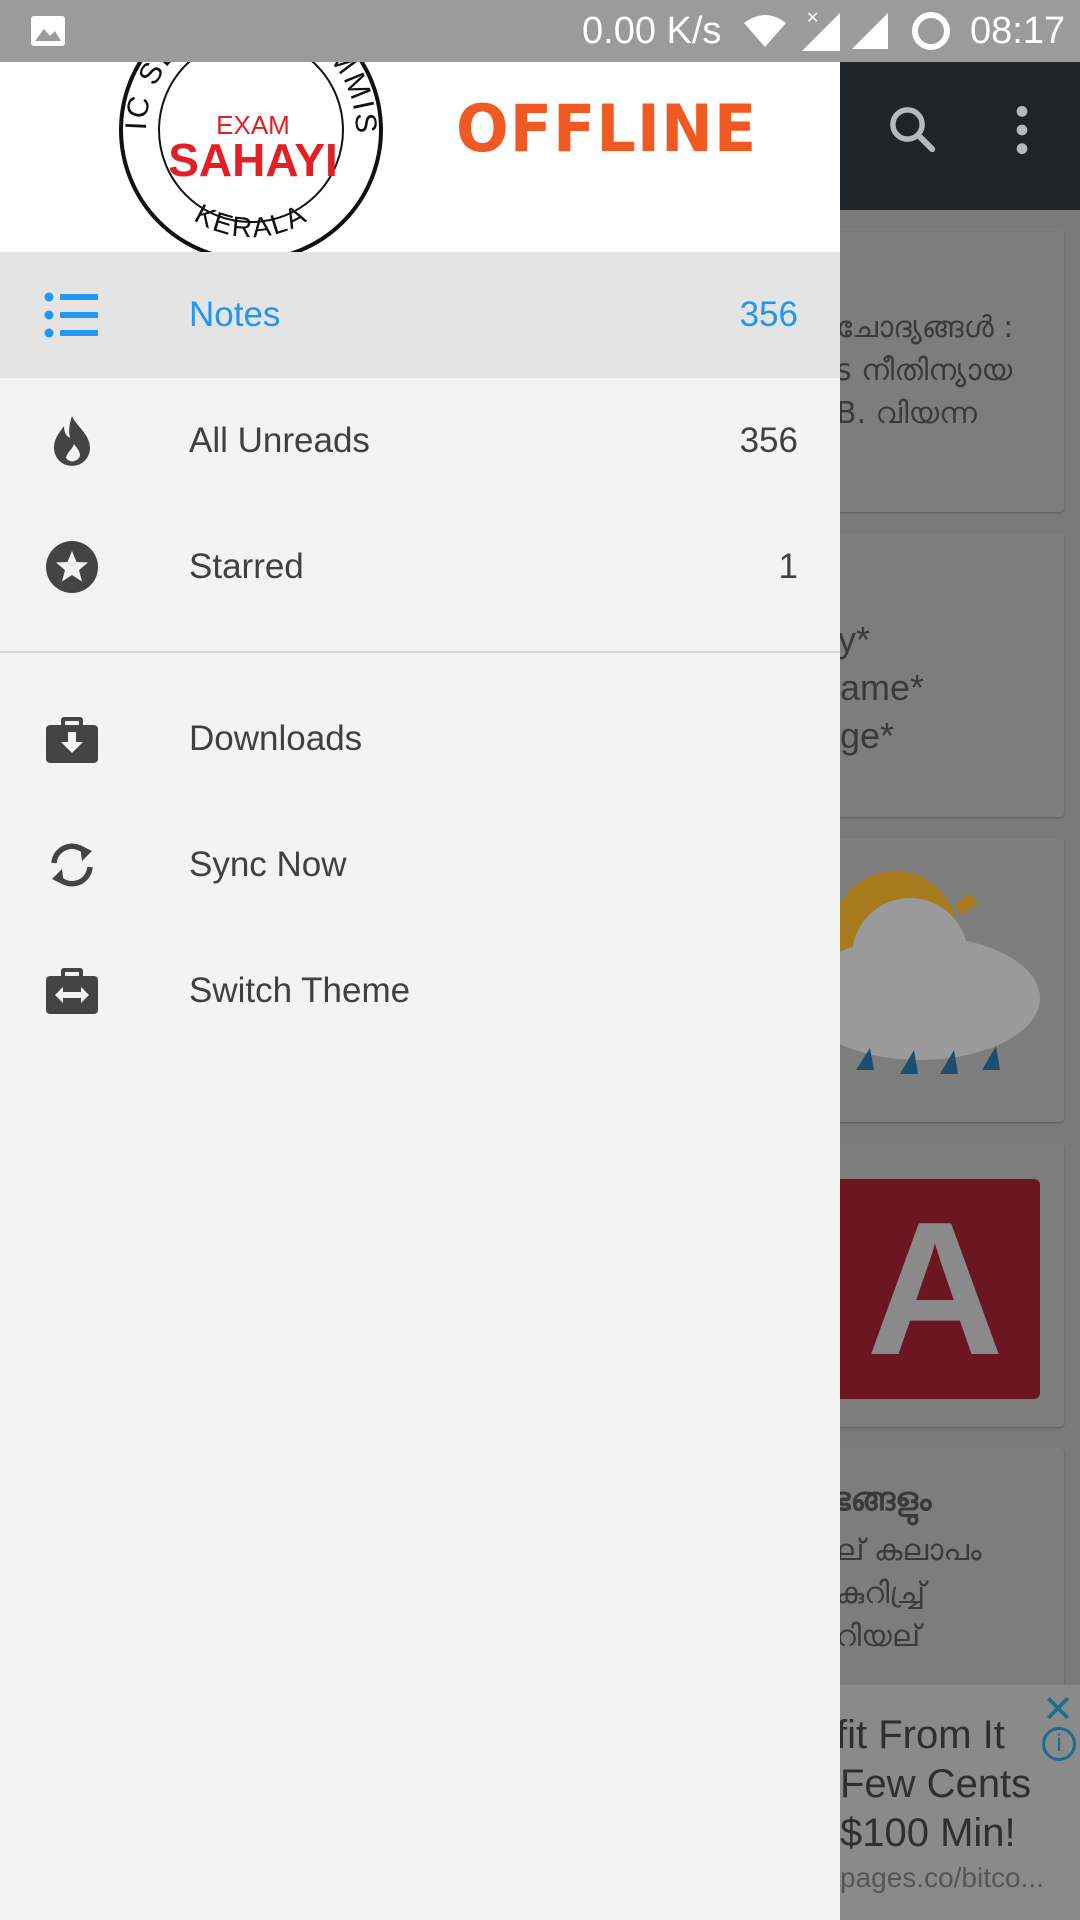 This screenshot has height=1920, width=1080. What do you see at coordinates (420, 865) in the screenshot?
I see `drawer-item-sync-now: Sync Now` at bounding box center [420, 865].